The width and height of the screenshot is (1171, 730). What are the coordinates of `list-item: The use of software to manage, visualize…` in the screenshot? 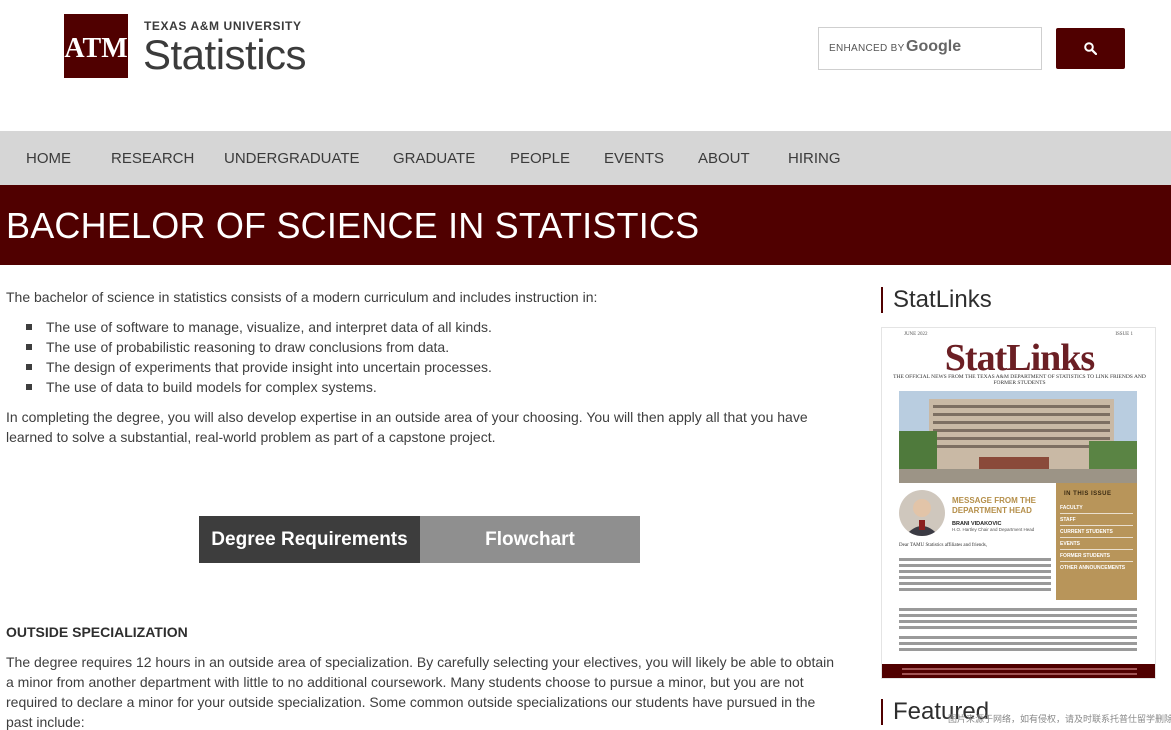 It's located at (259, 327).